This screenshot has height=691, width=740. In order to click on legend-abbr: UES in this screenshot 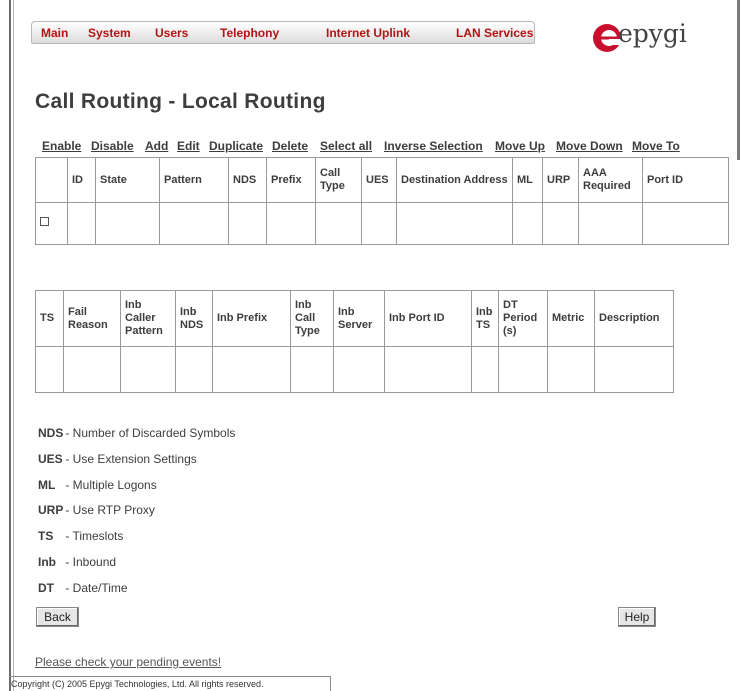, I will do `click(50, 459)`.